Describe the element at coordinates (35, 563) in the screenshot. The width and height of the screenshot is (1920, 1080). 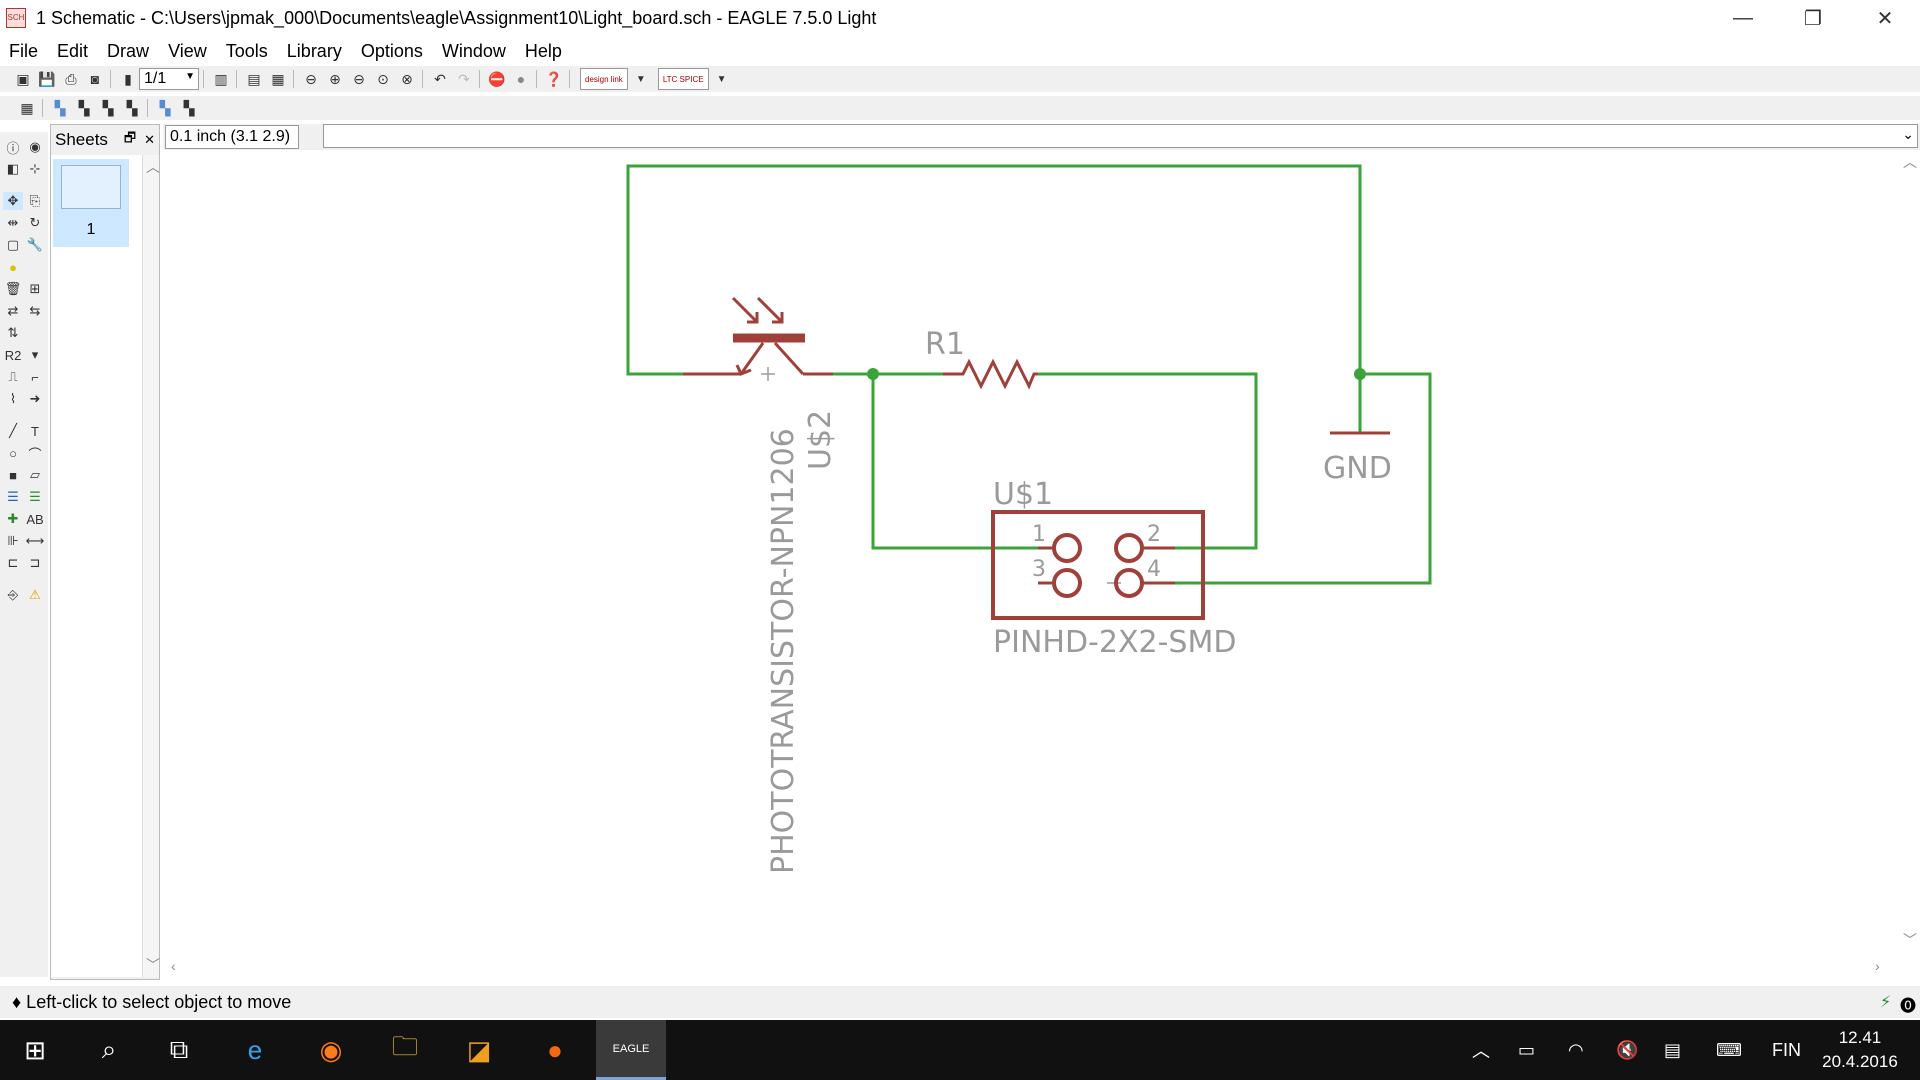
I see `module-icon: ⊐` at that location.